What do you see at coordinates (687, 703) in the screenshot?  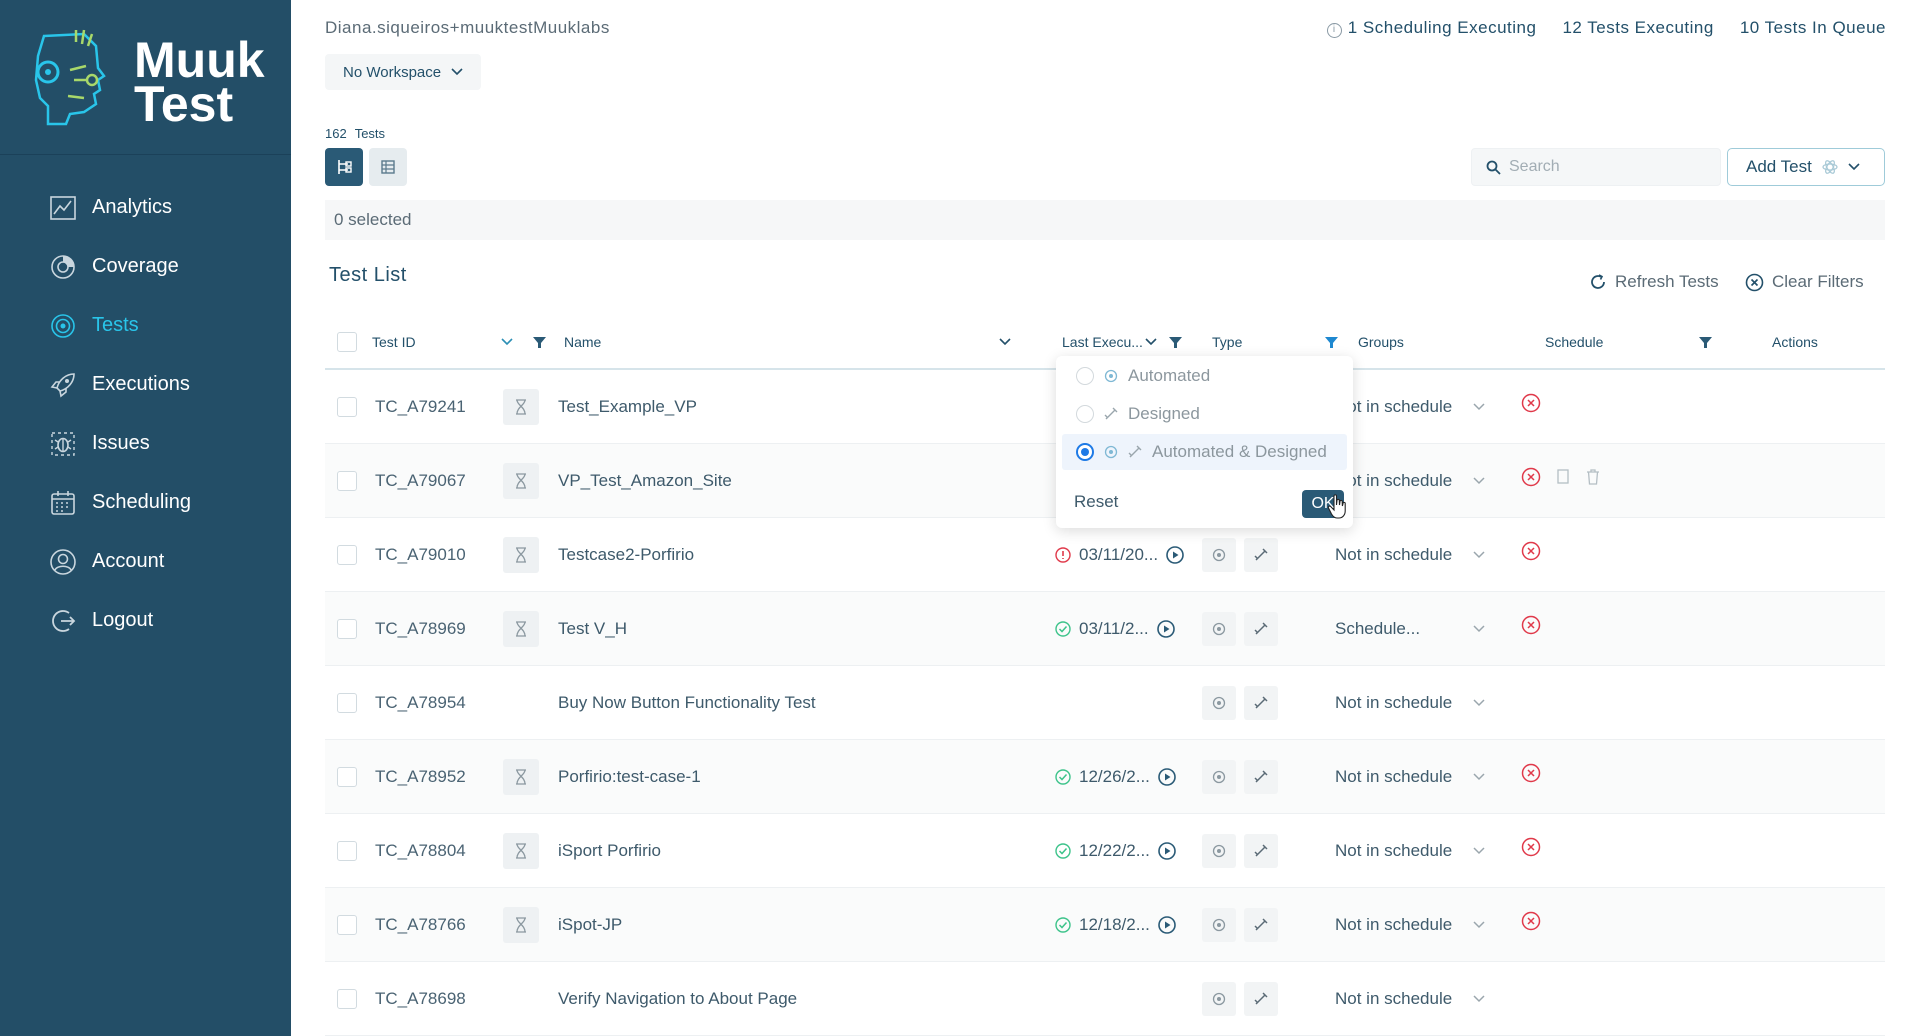 I see `test-name: Buy Now Button Functionality Test` at bounding box center [687, 703].